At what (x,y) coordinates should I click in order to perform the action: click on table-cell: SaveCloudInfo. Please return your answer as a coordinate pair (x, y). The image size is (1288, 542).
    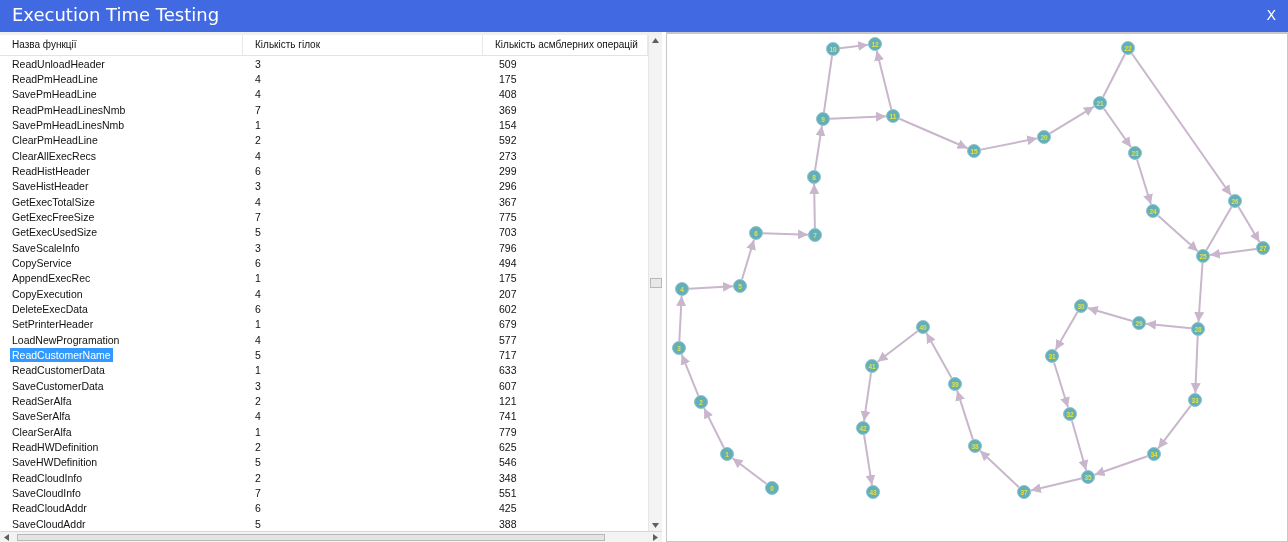
    Looking at the image, I should click on (46, 492).